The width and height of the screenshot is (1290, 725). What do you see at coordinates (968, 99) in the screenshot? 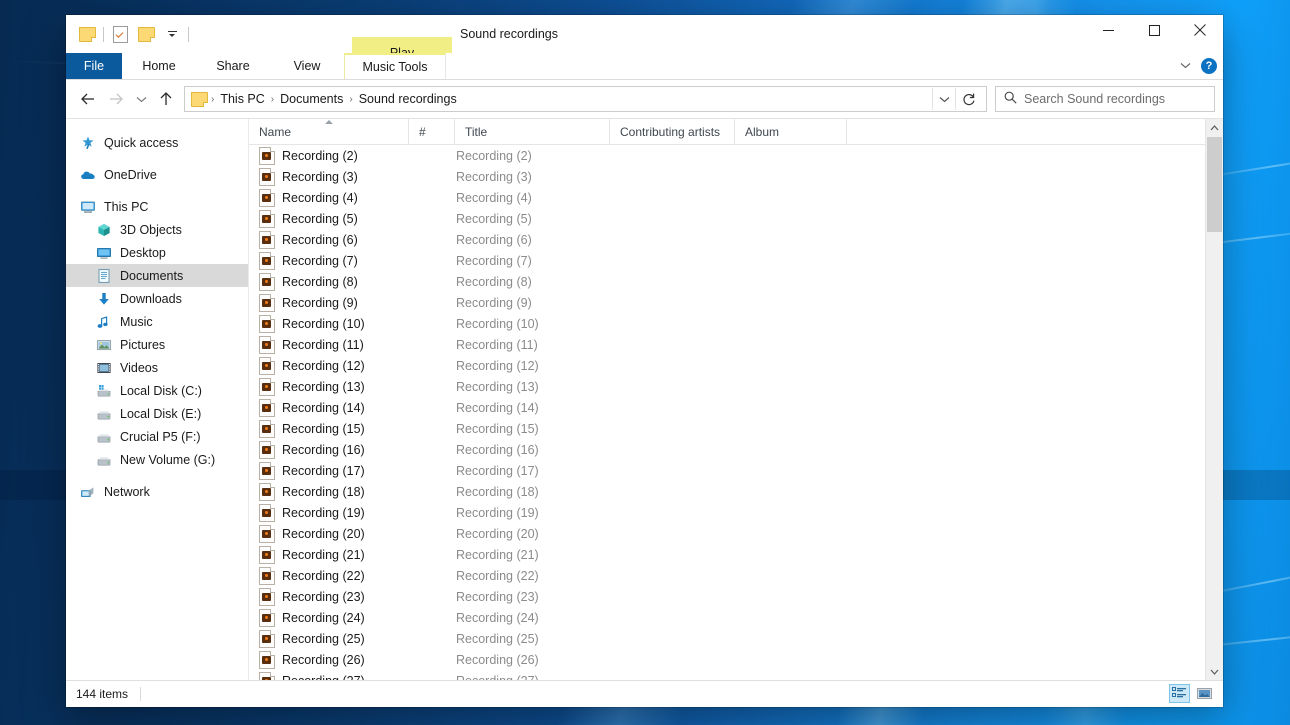
I see `refresh-icon` at bounding box center [968, 99].